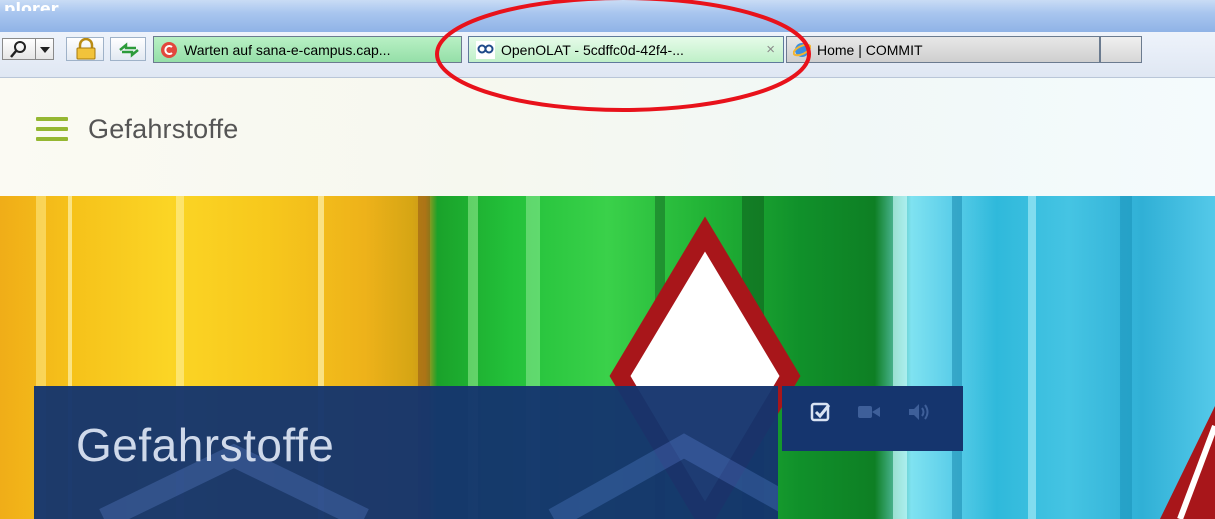 The height and width of the screenshot is (519, 1215). I want to click on audio-icon, so click(919, 411).